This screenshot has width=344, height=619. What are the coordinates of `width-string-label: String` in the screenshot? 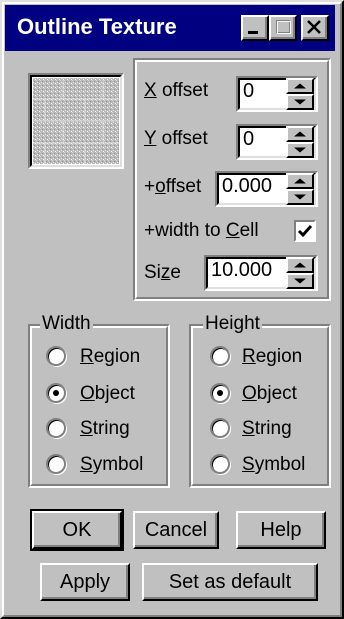 It's located at (105, 429).